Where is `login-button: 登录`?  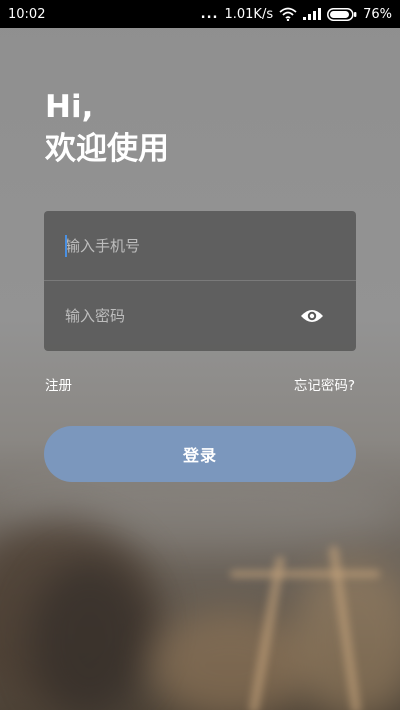 login-button: 登录 is located at coordinates (200, 454).